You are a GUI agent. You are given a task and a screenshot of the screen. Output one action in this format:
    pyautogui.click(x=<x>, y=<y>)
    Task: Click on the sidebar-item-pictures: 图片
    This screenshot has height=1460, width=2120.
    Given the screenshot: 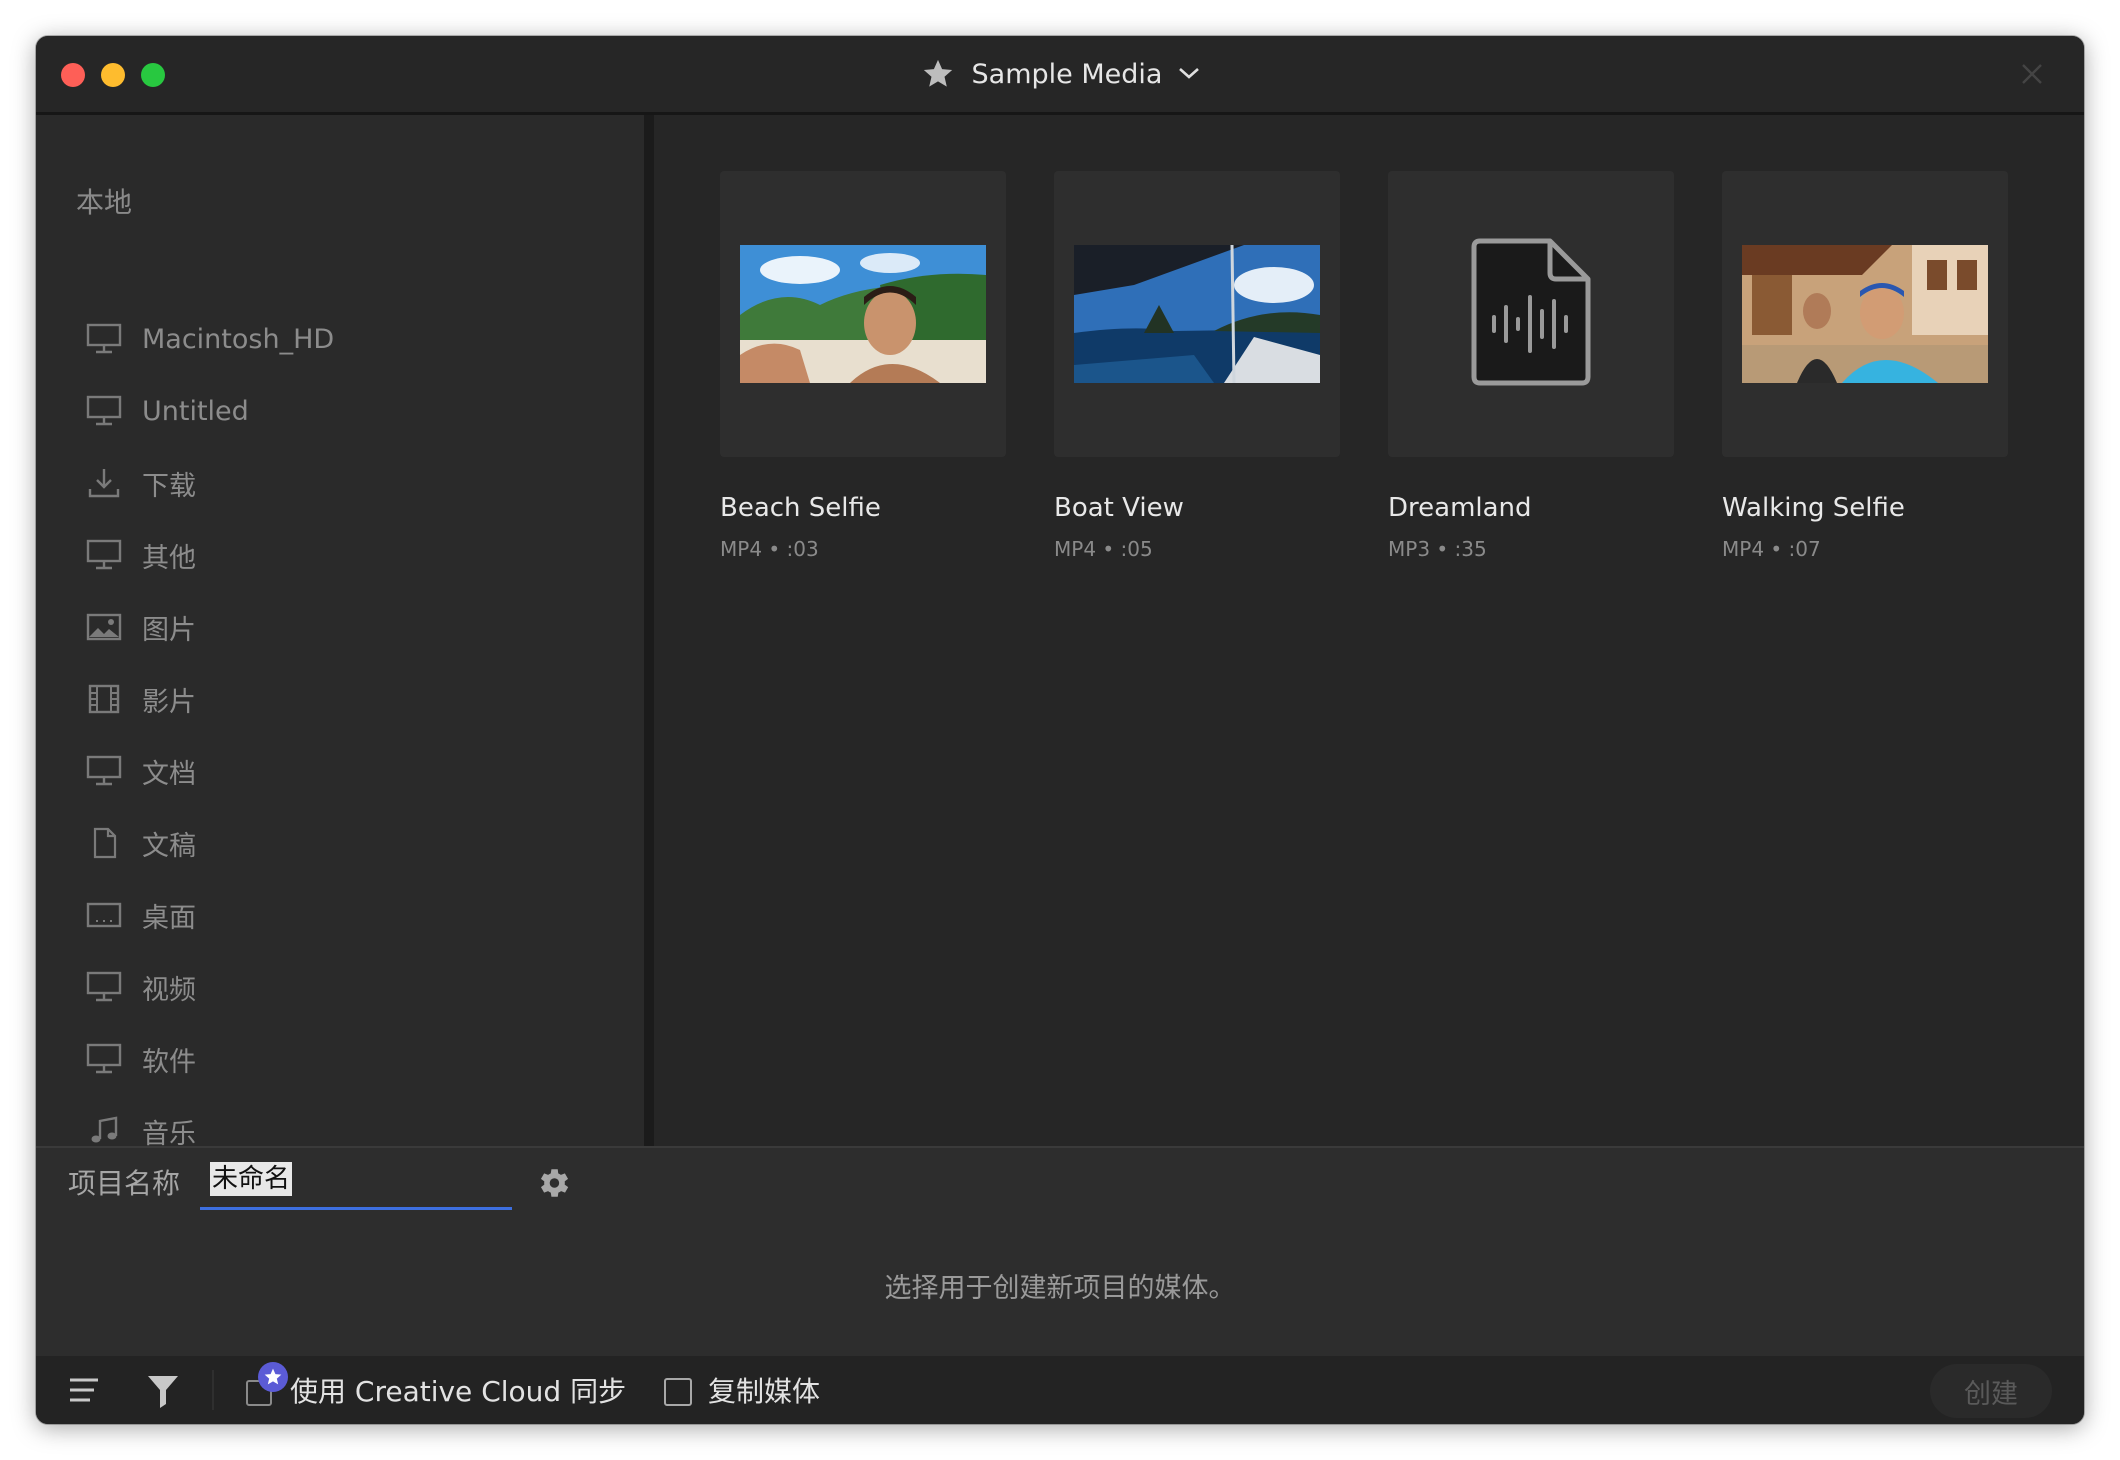 What is the action you would take?
    pyautogui.click(x=340, y=627)
    